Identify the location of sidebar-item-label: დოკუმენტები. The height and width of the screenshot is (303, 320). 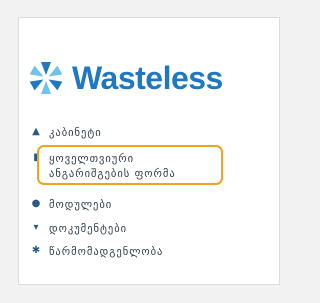
(88, 229).